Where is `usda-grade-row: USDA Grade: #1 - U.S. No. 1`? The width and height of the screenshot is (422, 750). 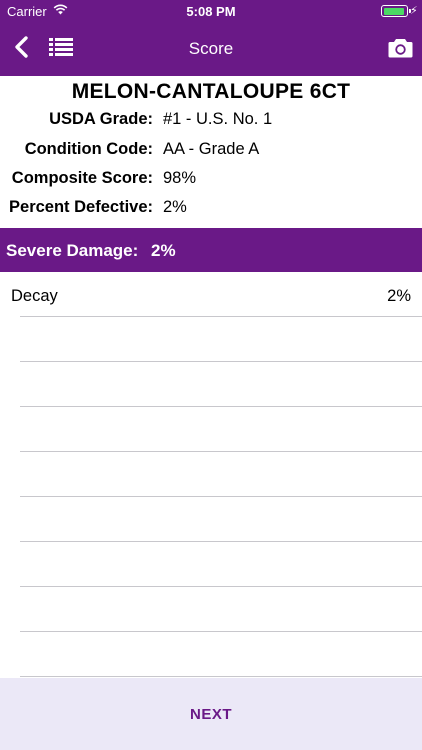 usda-grade-row: USDA Grade: #1 - U.S. No. 1 is located at coordinates (211, 122).